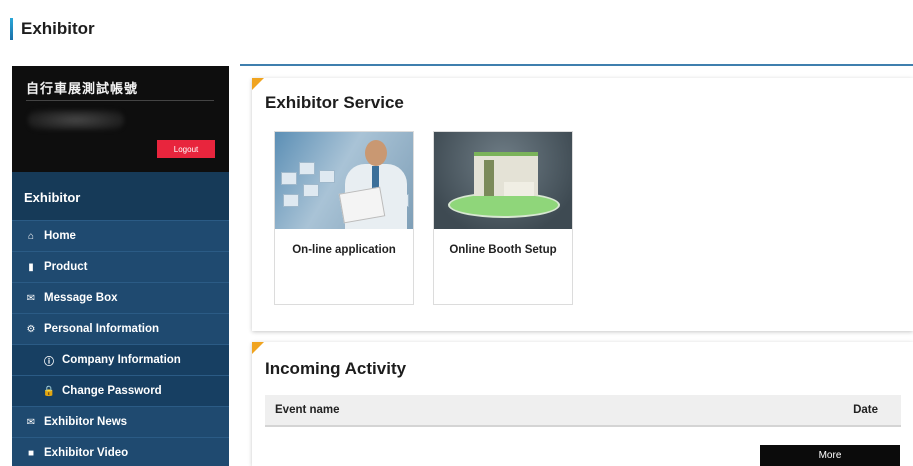 The image size is (913, 466). What do you see at coordinates (489, 178) in the screenshot?
I see `booth-pillar` at bounding box center [489, 178].